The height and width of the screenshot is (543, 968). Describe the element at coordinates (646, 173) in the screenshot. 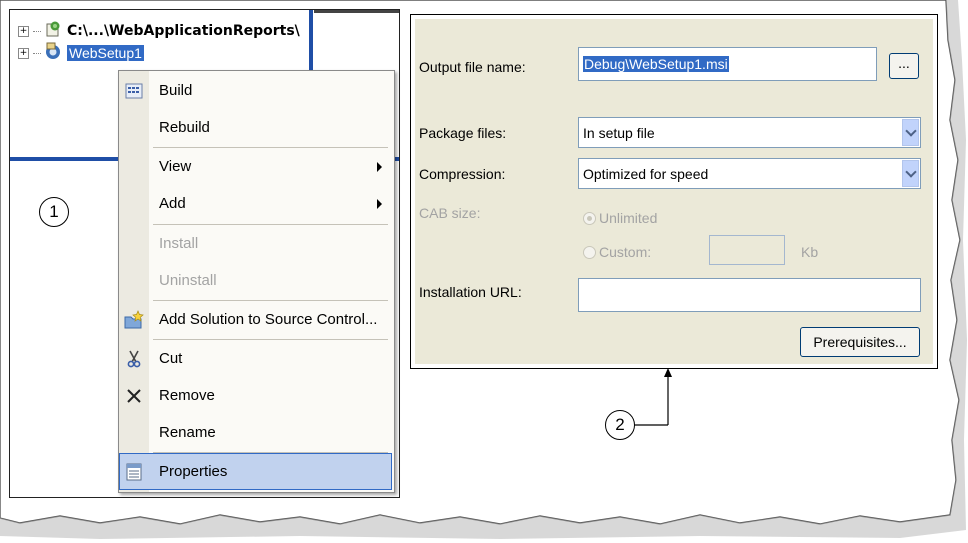

I see `compression-value: Optimized for speed` at that location.